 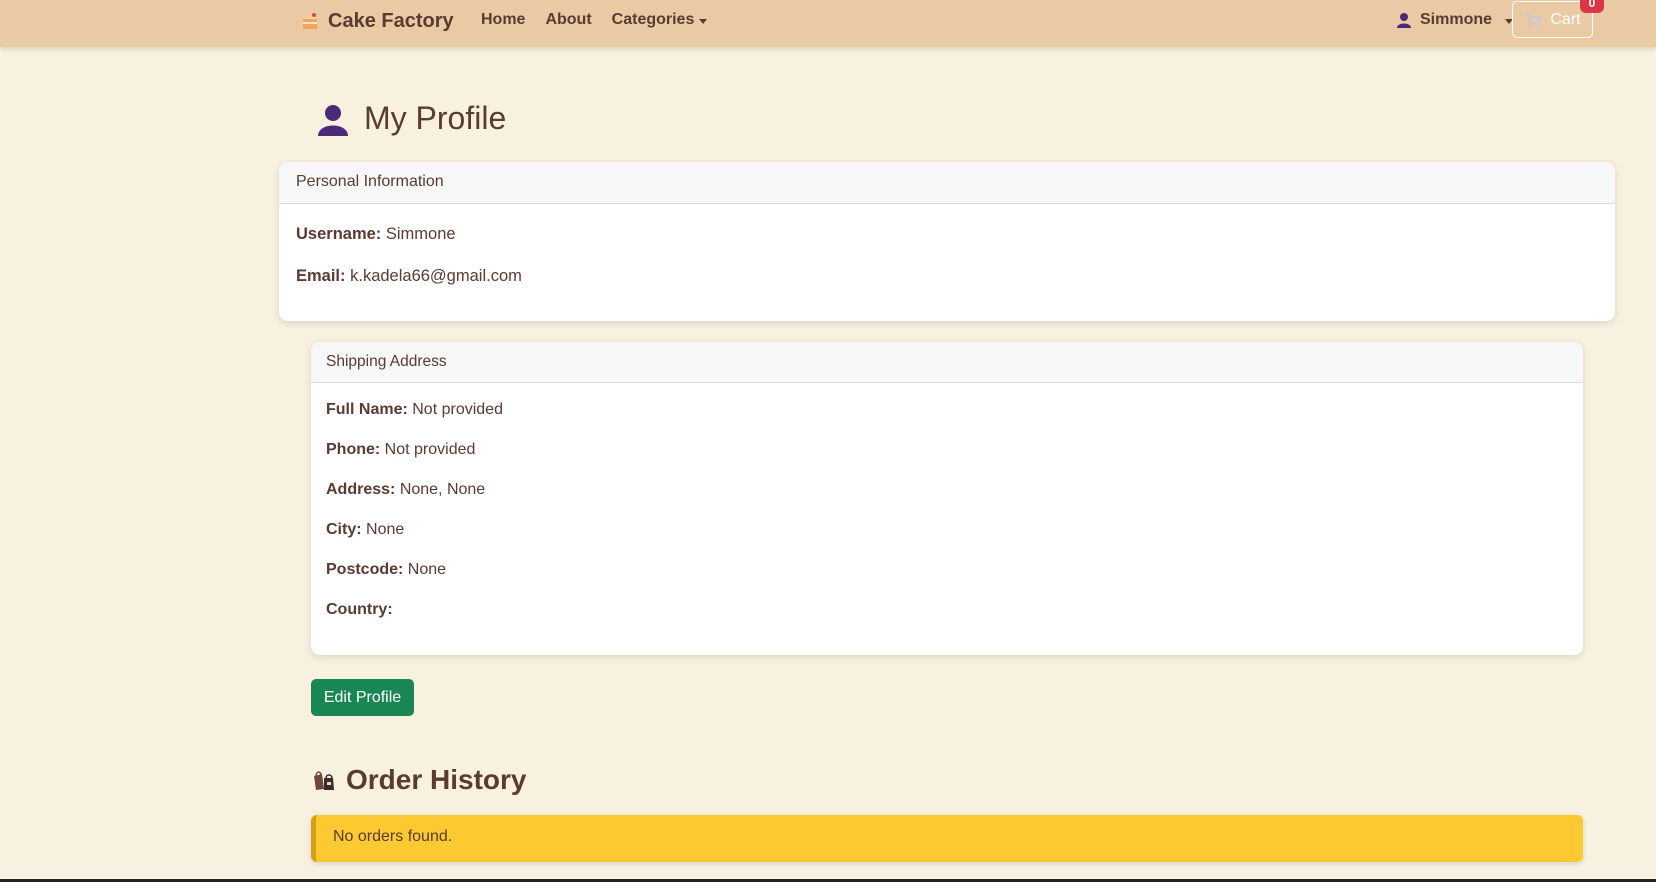 I want to click on nav-categories-label: Categories, so click(x=653, y=19).